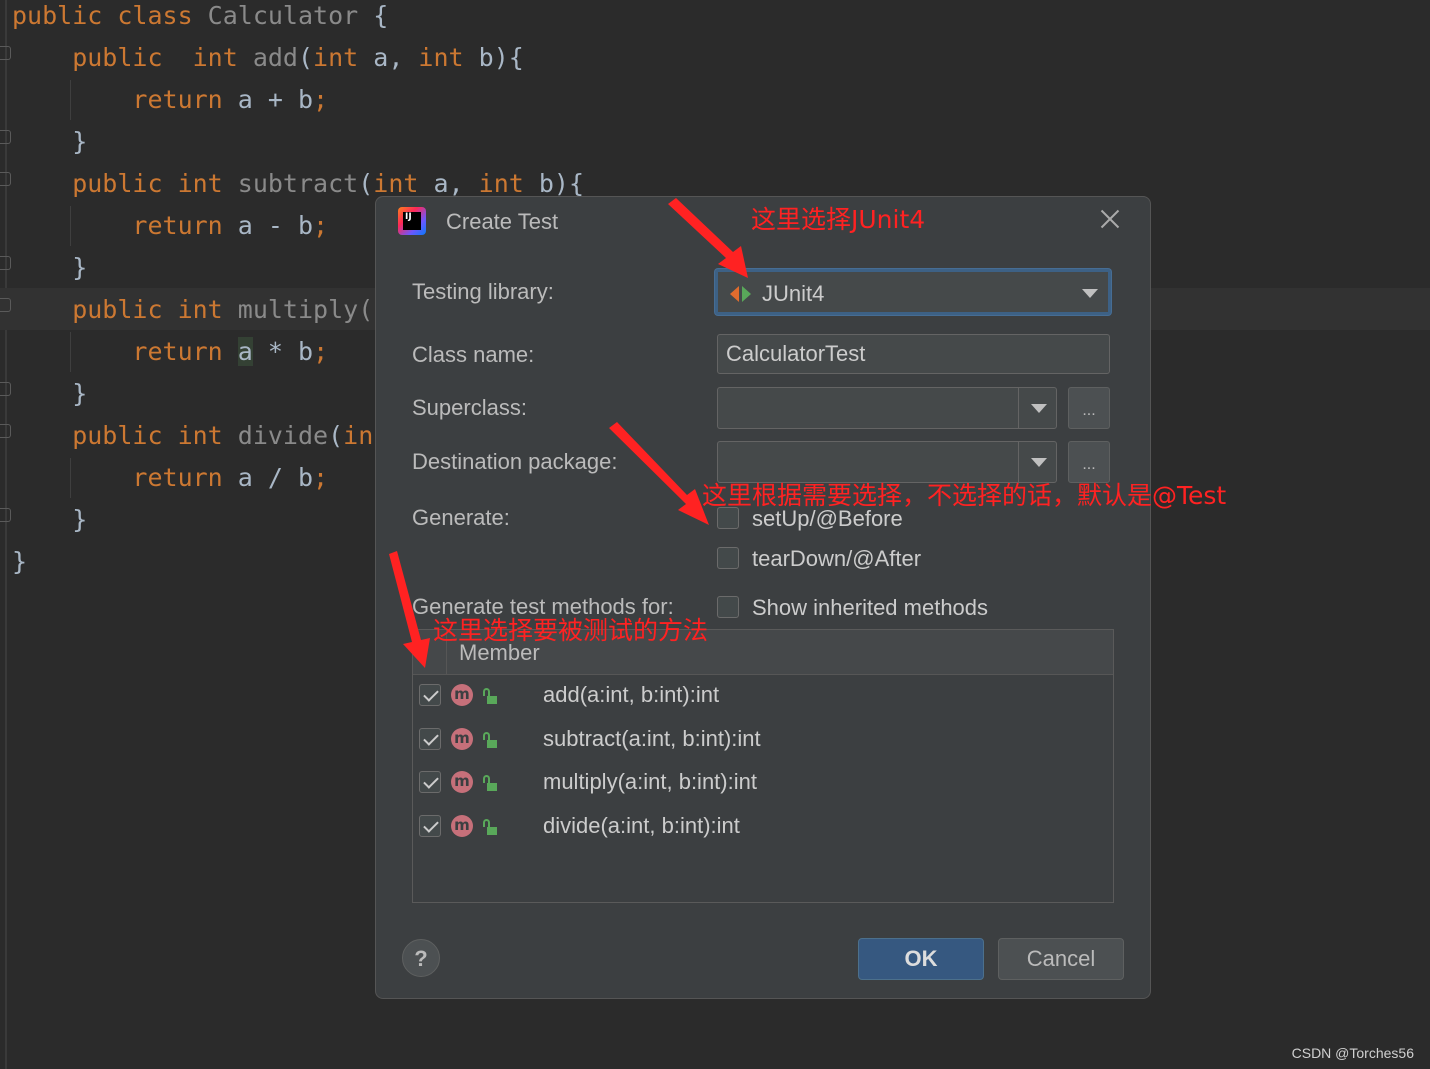 This screenshot has height=1069, width=1430. What do you see at coordinates (1352, 1053) in the screenshot?
I see `watermark: CSDN @Torches56` at bounding box center [1352, 1053].